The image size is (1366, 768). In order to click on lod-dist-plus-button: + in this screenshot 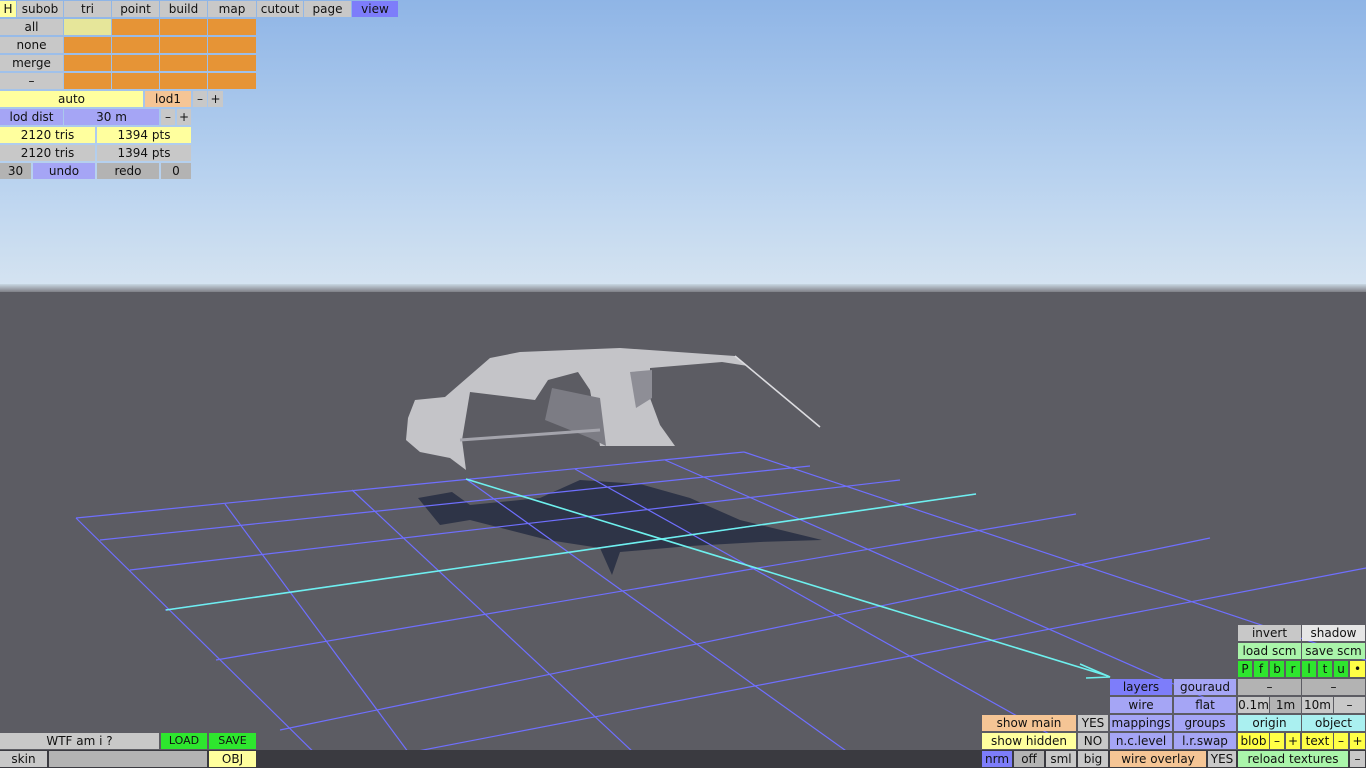, I will do `click(184, 117)`.